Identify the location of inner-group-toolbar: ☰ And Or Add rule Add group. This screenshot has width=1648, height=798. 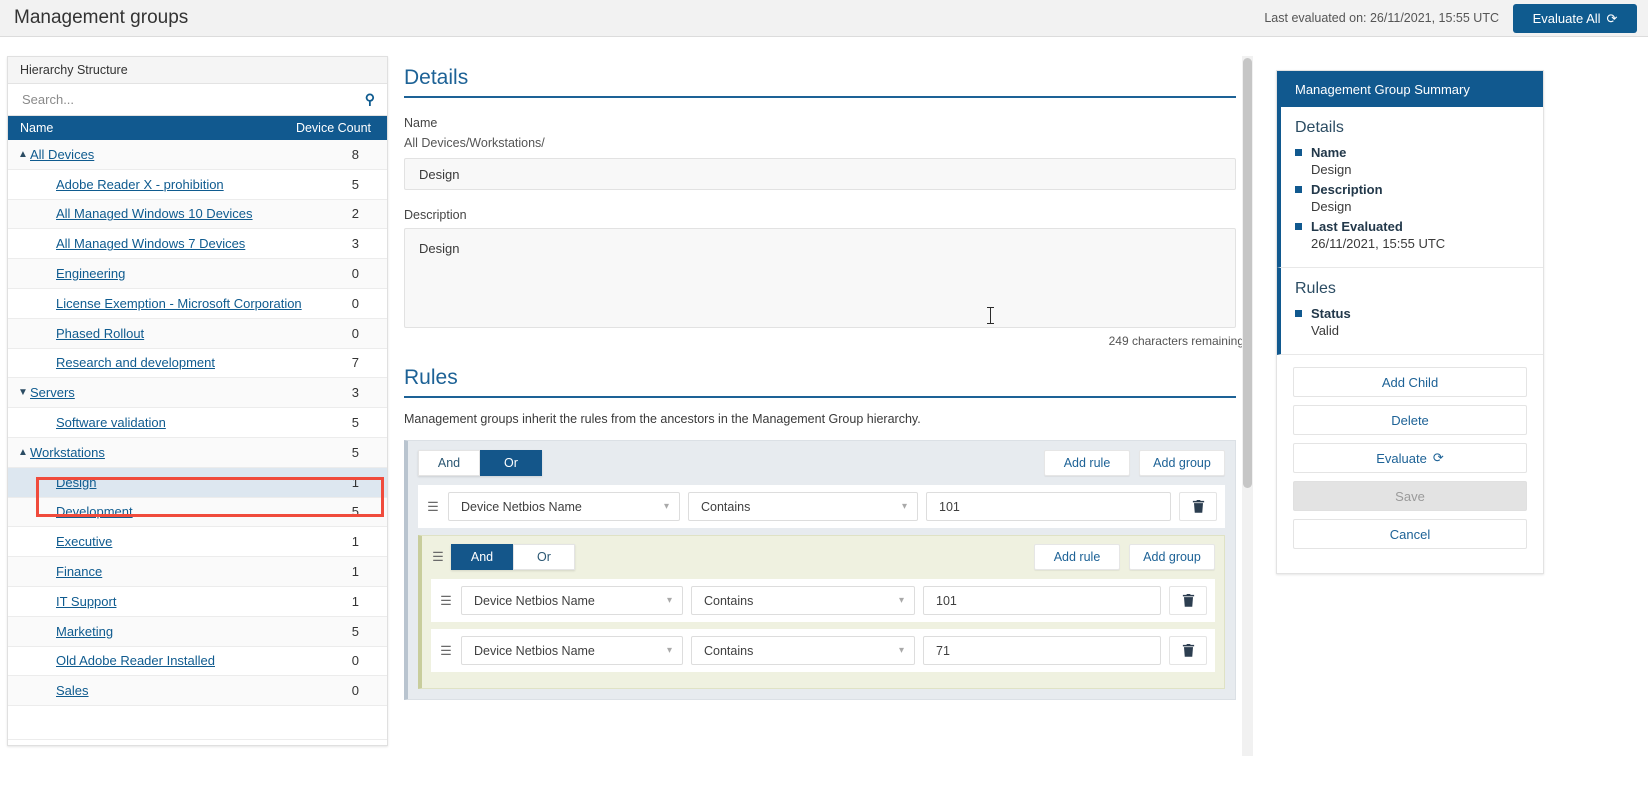
(823, 557).